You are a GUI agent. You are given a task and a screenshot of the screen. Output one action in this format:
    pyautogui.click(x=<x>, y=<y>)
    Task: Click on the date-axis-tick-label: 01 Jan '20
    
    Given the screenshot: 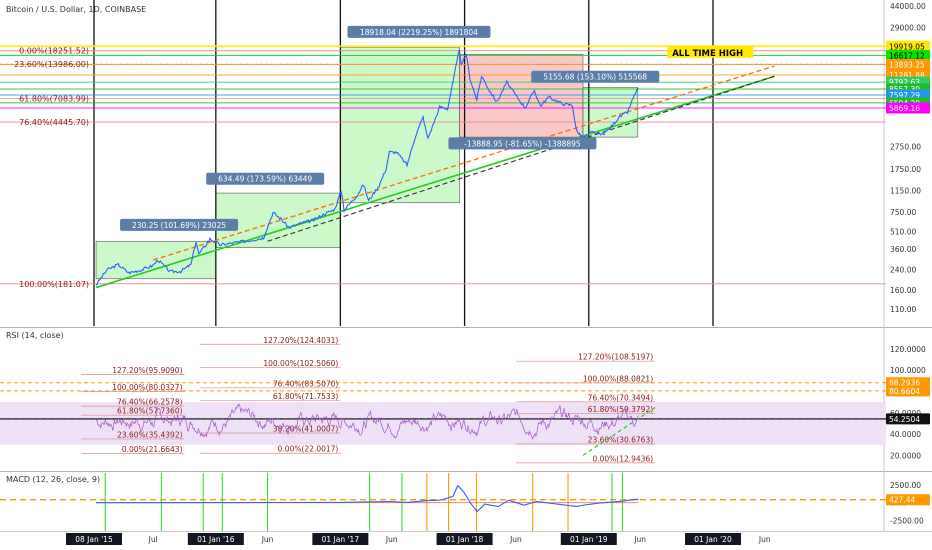 What is the action you would take?
    pyautogui.click(x=713, y=539)
    